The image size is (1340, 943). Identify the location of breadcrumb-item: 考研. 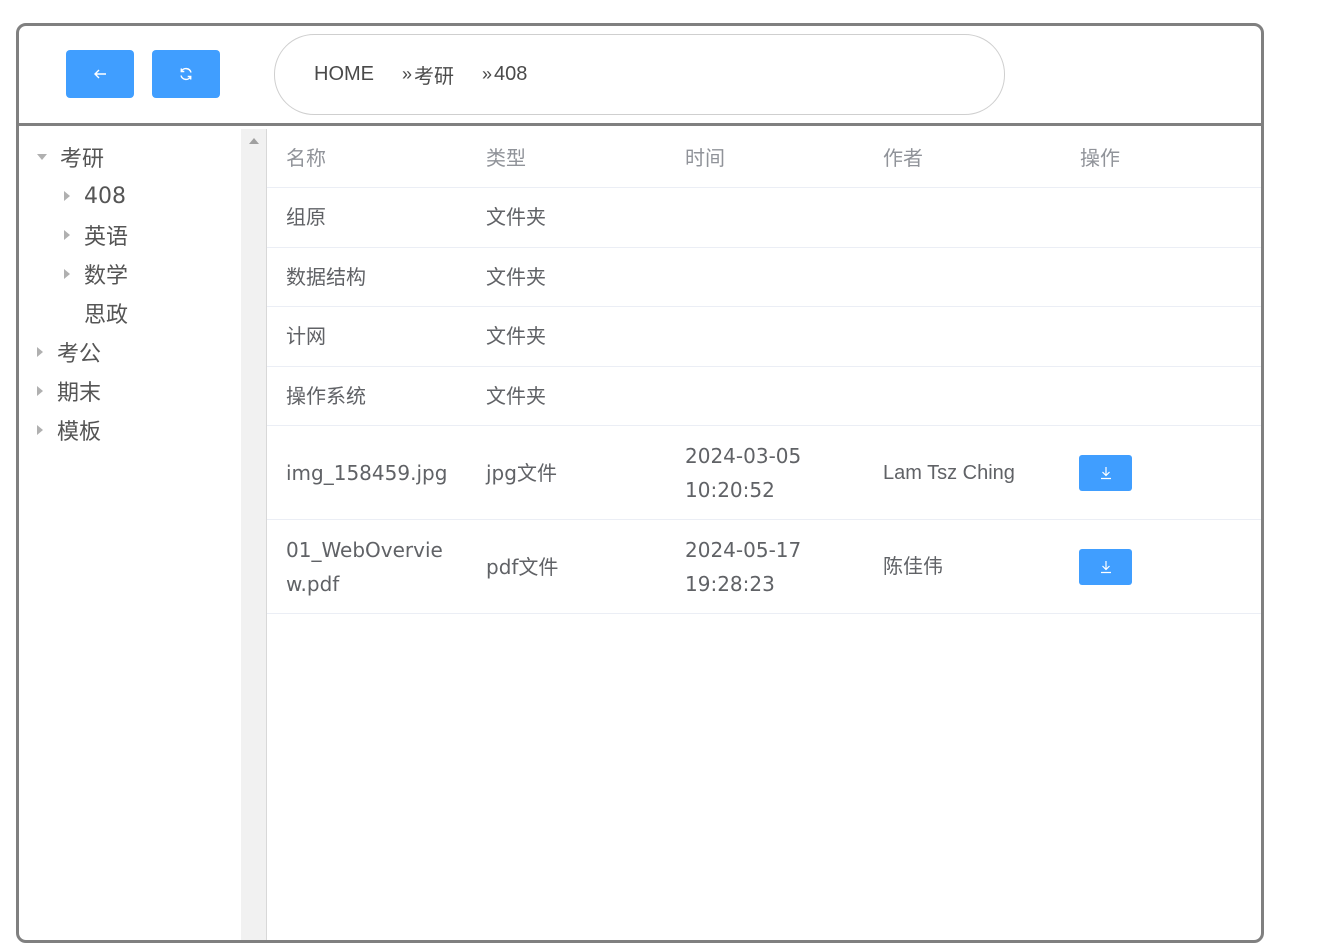
(434, 74).